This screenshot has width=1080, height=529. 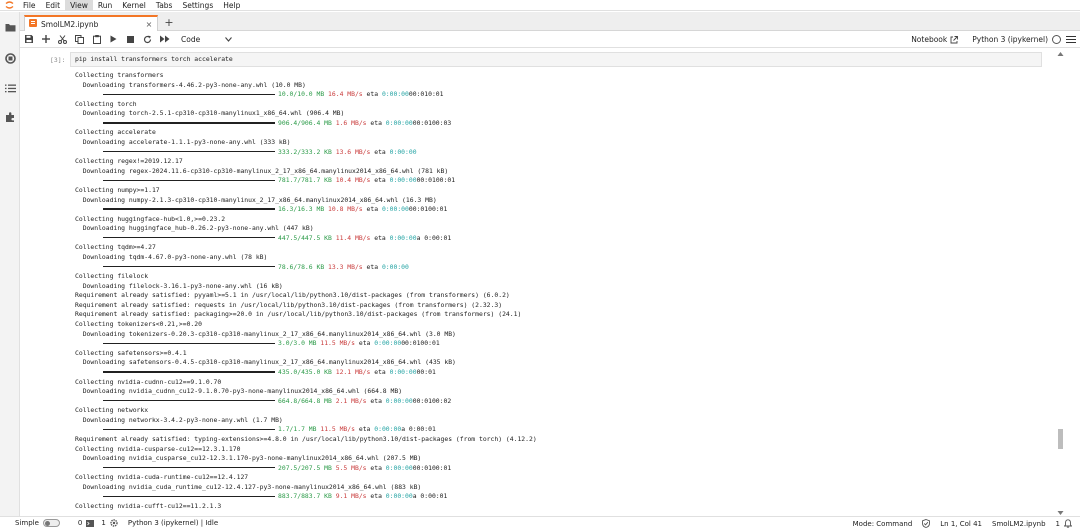 I want to click on progress-extra: 00:0100:02, so click(x=432, y=400).